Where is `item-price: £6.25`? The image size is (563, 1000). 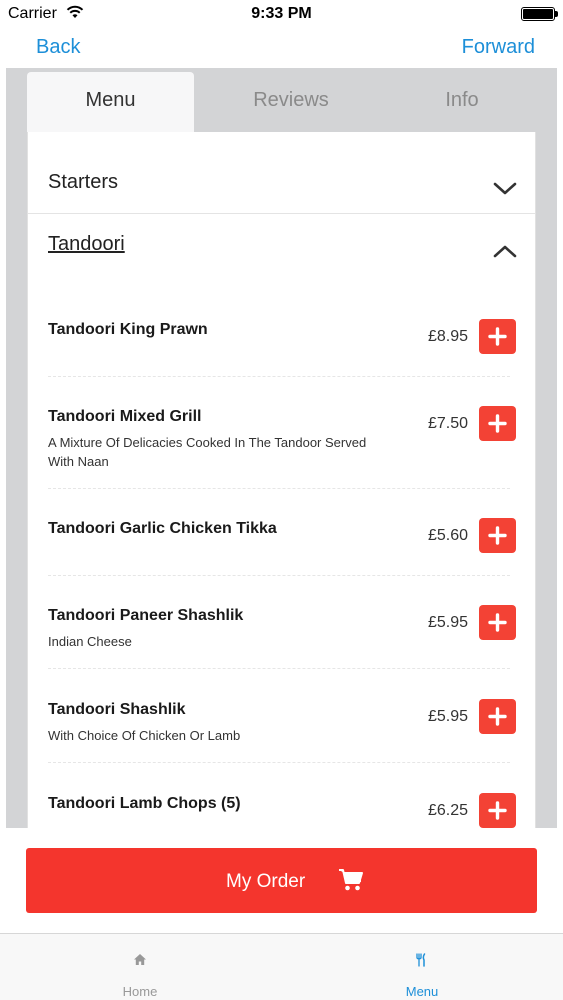 item-price: £6.25 is located at coordinates (447, 810).